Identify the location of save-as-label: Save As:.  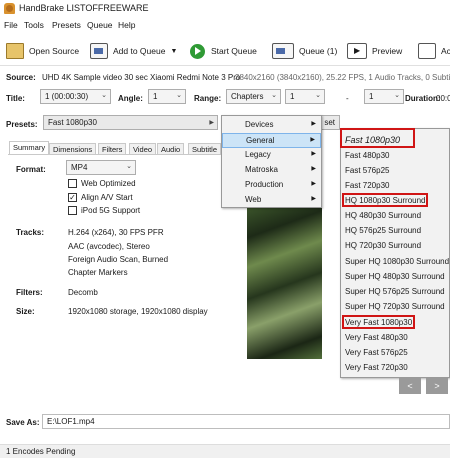
(23, 422).